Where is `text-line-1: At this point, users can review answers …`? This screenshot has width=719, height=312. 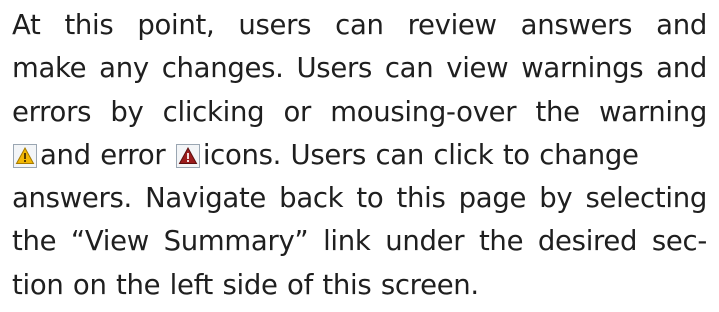 text-line-1: At this point, users can review answers … is located at coordinates (359, 25).